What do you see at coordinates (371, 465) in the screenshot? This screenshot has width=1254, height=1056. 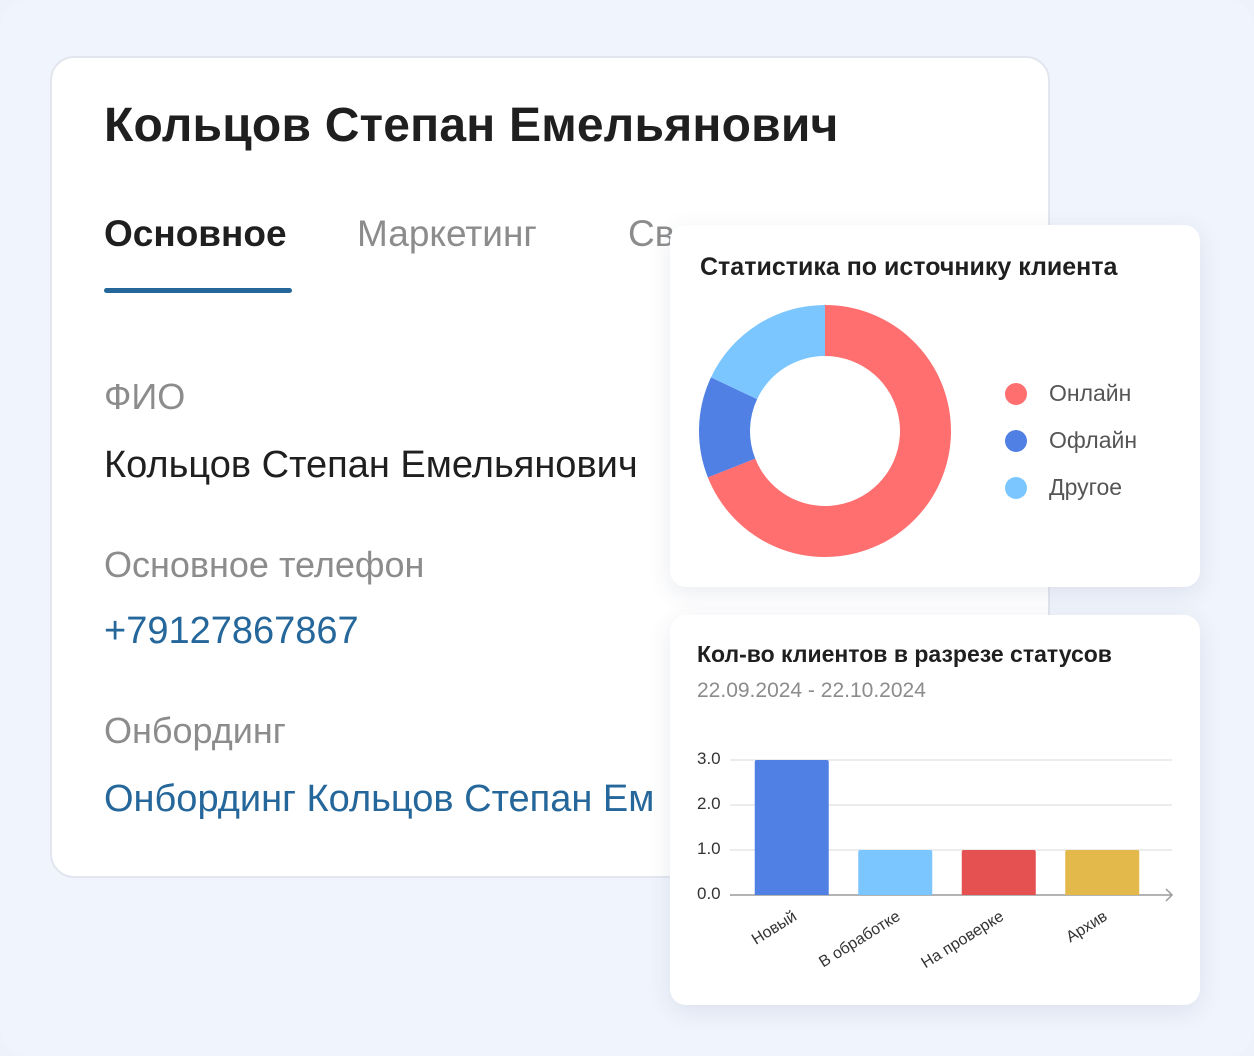 I see `field-value-fio: Кольцов Степан Емельянович` at bounding box center [371, 465].